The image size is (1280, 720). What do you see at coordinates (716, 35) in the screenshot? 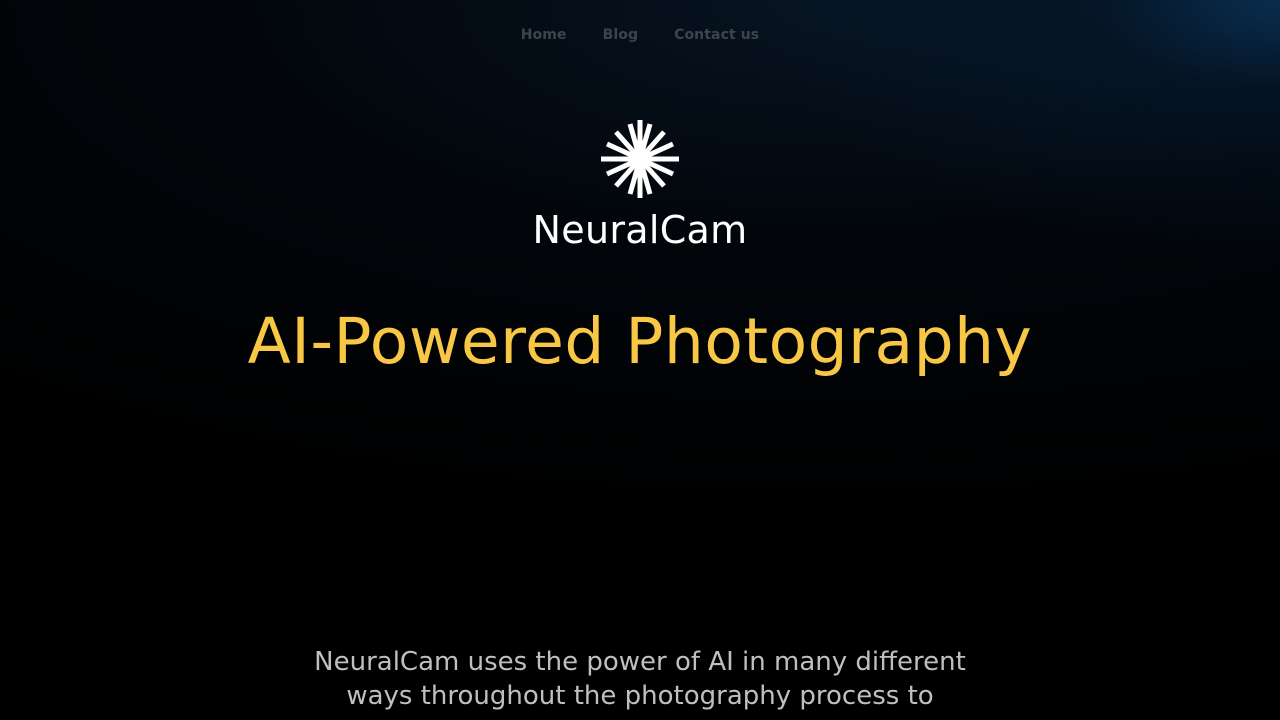
I see `nav-link-contact: Contact us` at bounding box center [716, 35].